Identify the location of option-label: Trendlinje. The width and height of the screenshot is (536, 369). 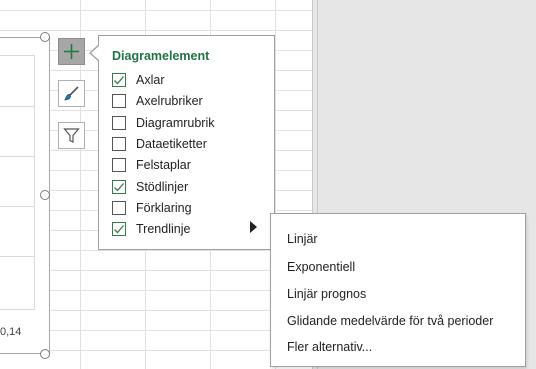
(163, 229).